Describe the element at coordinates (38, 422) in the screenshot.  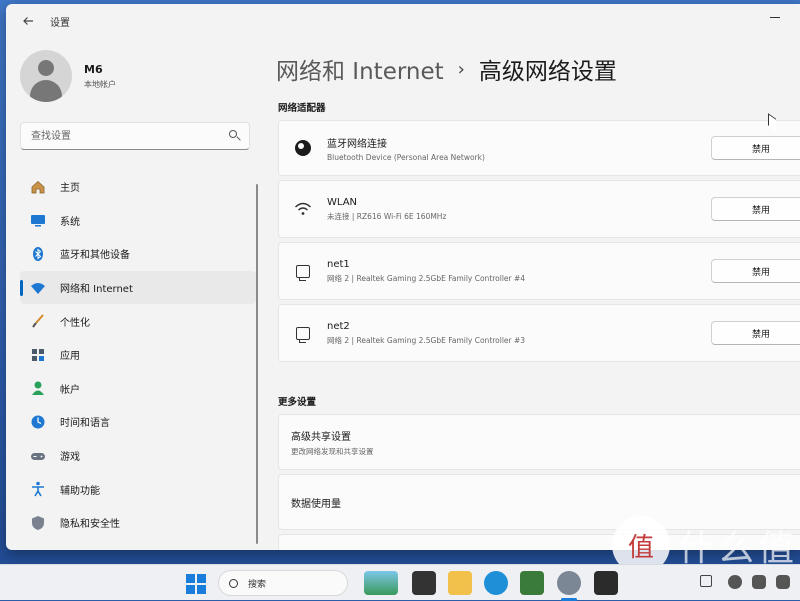
I see `globe-clock-icon` at that location.